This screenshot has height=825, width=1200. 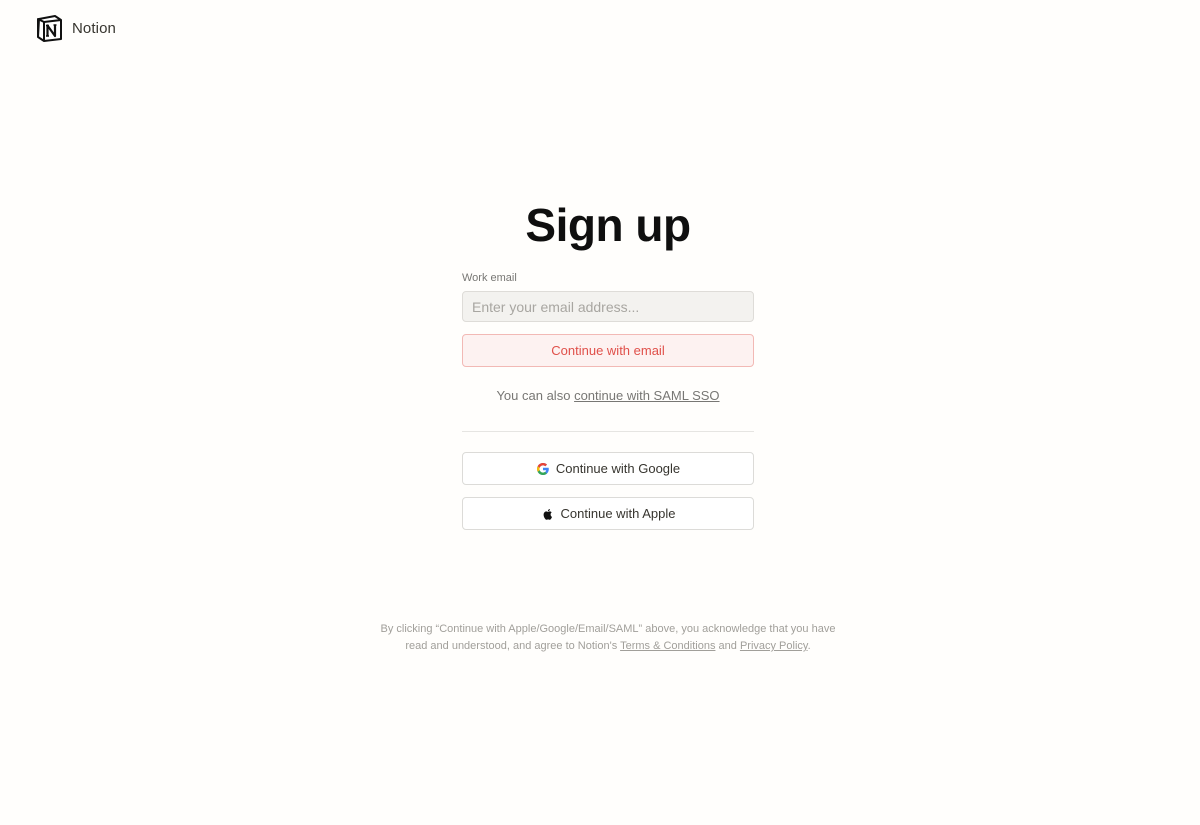 What do you see at coordinates (646, 395) in the screenshot?
I see `saml-sso-link: continue with SAML SSO` at bounding box center [646, 395].